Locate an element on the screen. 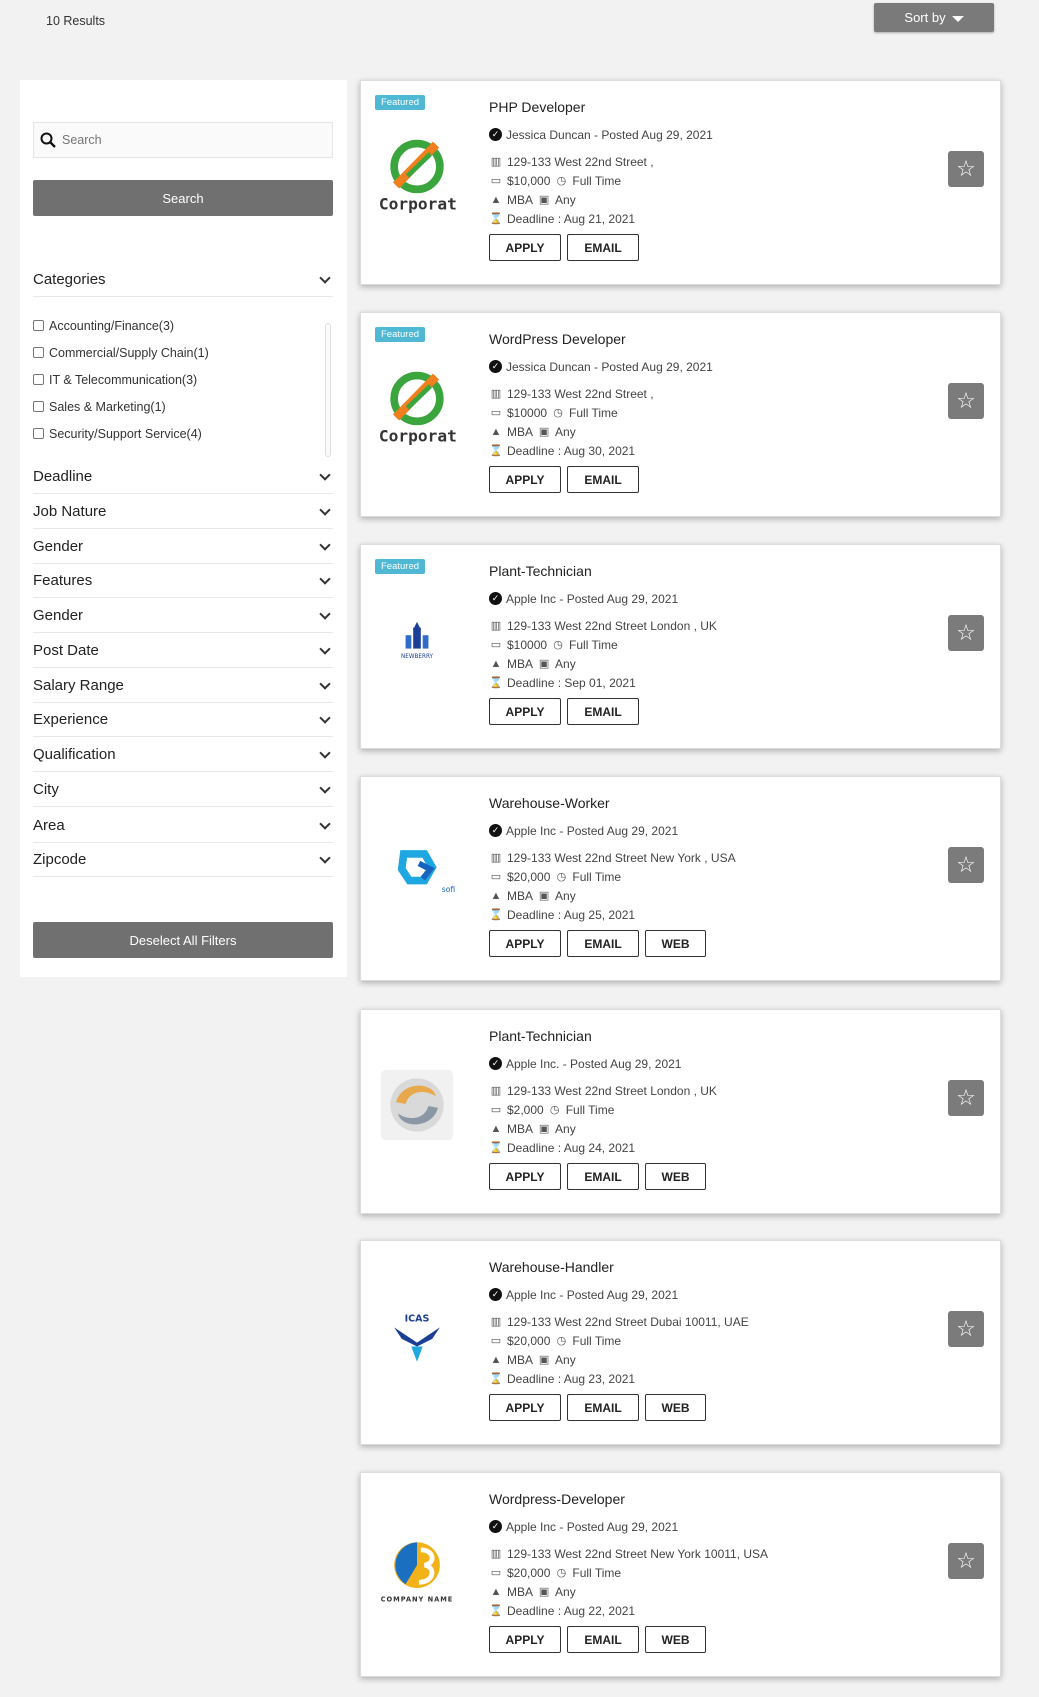 This screenshot has height=1697, width=1039. filter-post-date: Post Date is located at coordinates (183, 651).